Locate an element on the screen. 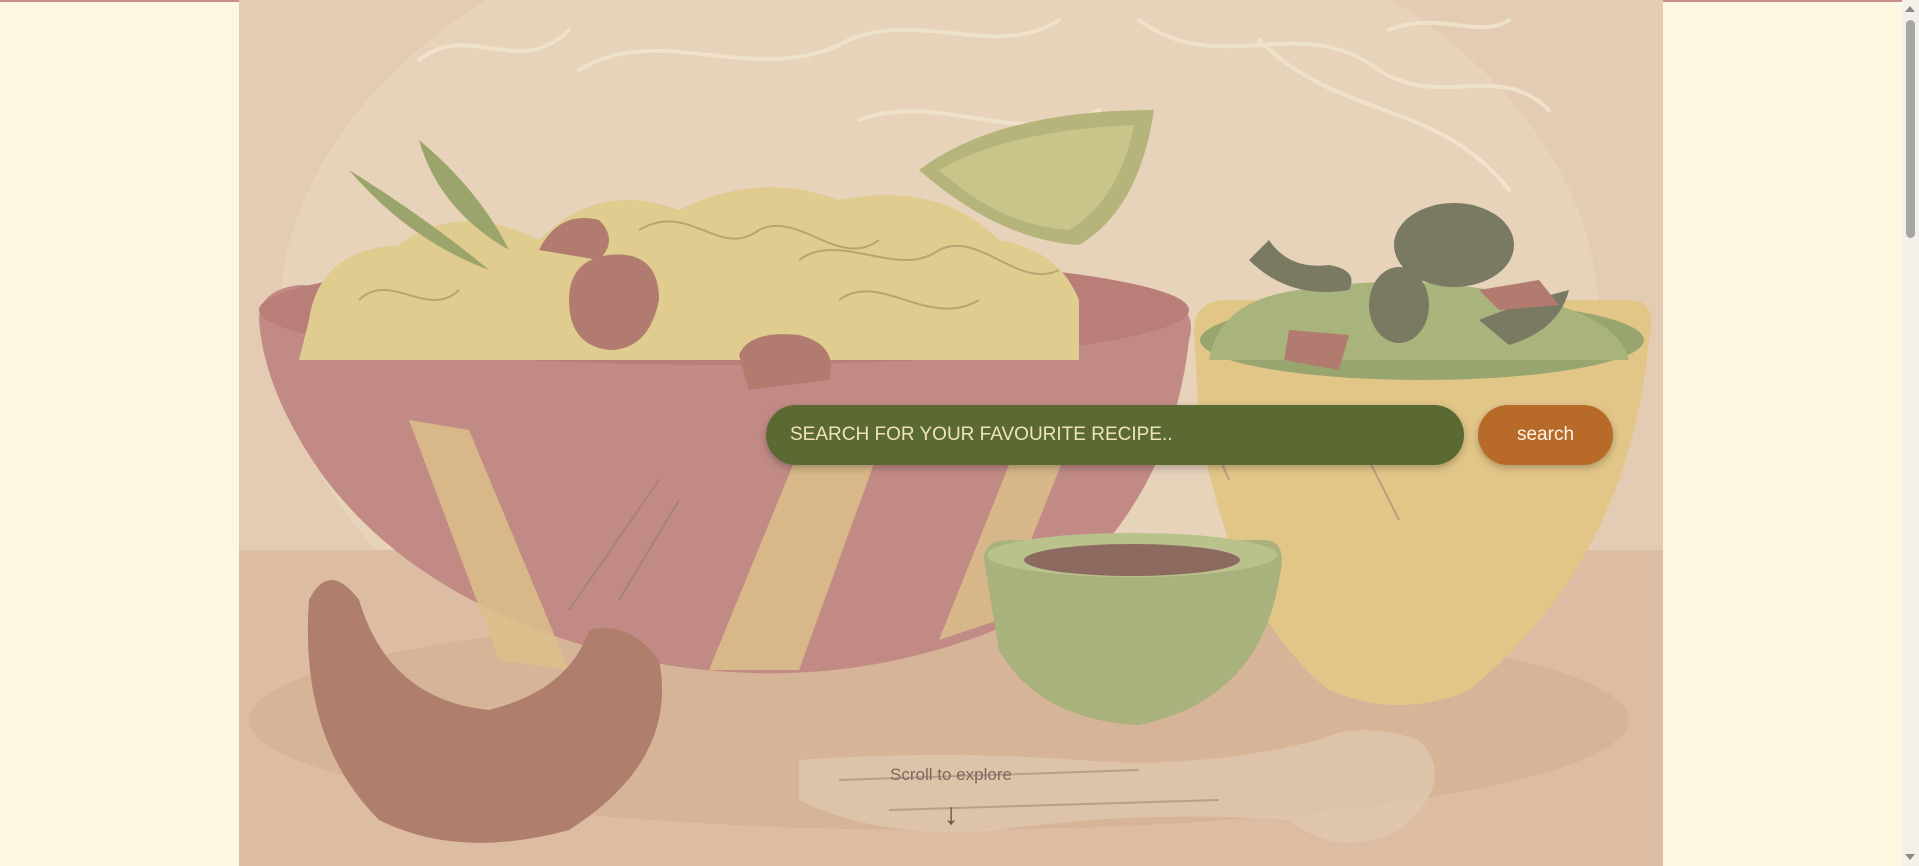 This screenshot has height=866, width=1919. search-input is located at coordinates (1115, 435).